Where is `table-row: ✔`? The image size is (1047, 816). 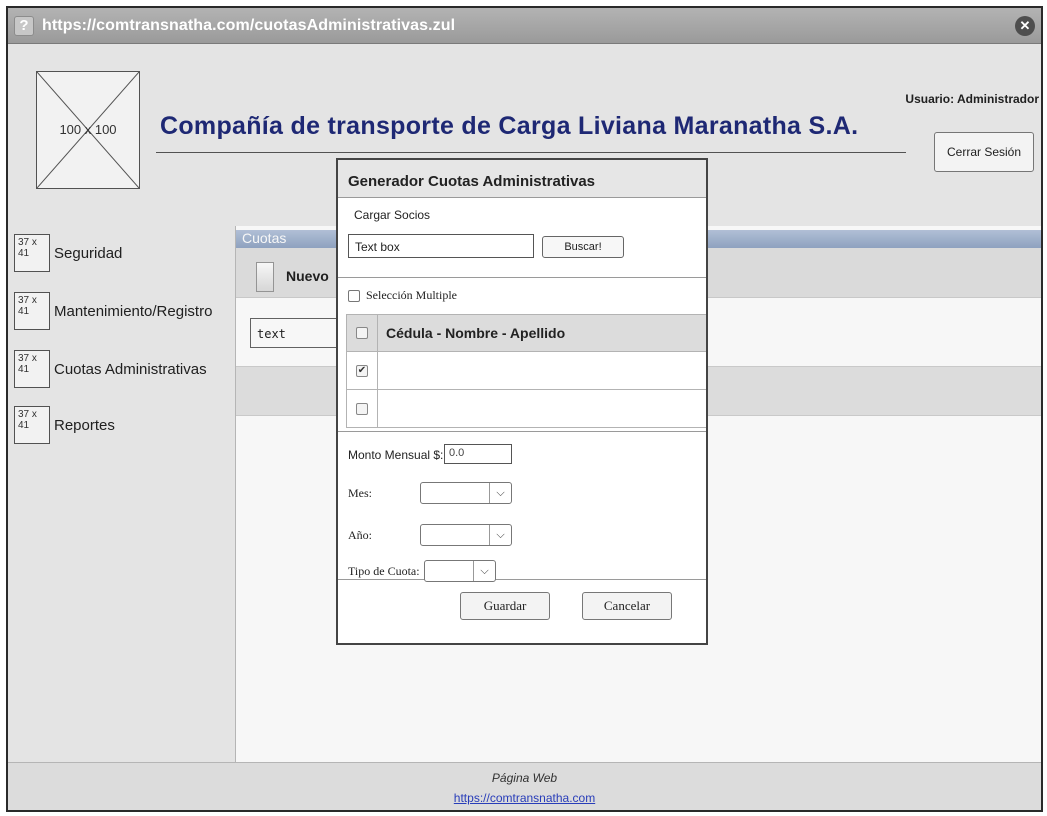 table-row: ✔ is located at coordinates (526, 371).